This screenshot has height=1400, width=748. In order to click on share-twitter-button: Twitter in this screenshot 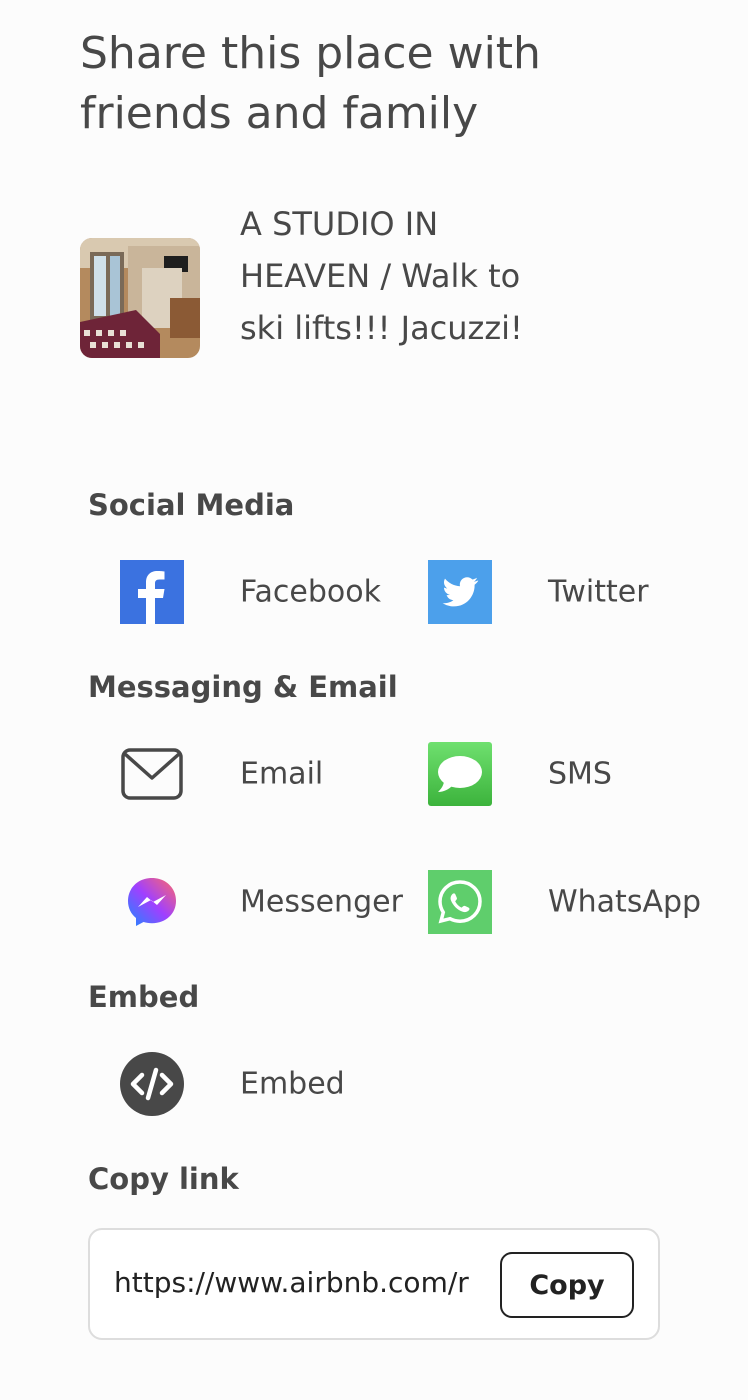, I will do `click(558, 592)`.